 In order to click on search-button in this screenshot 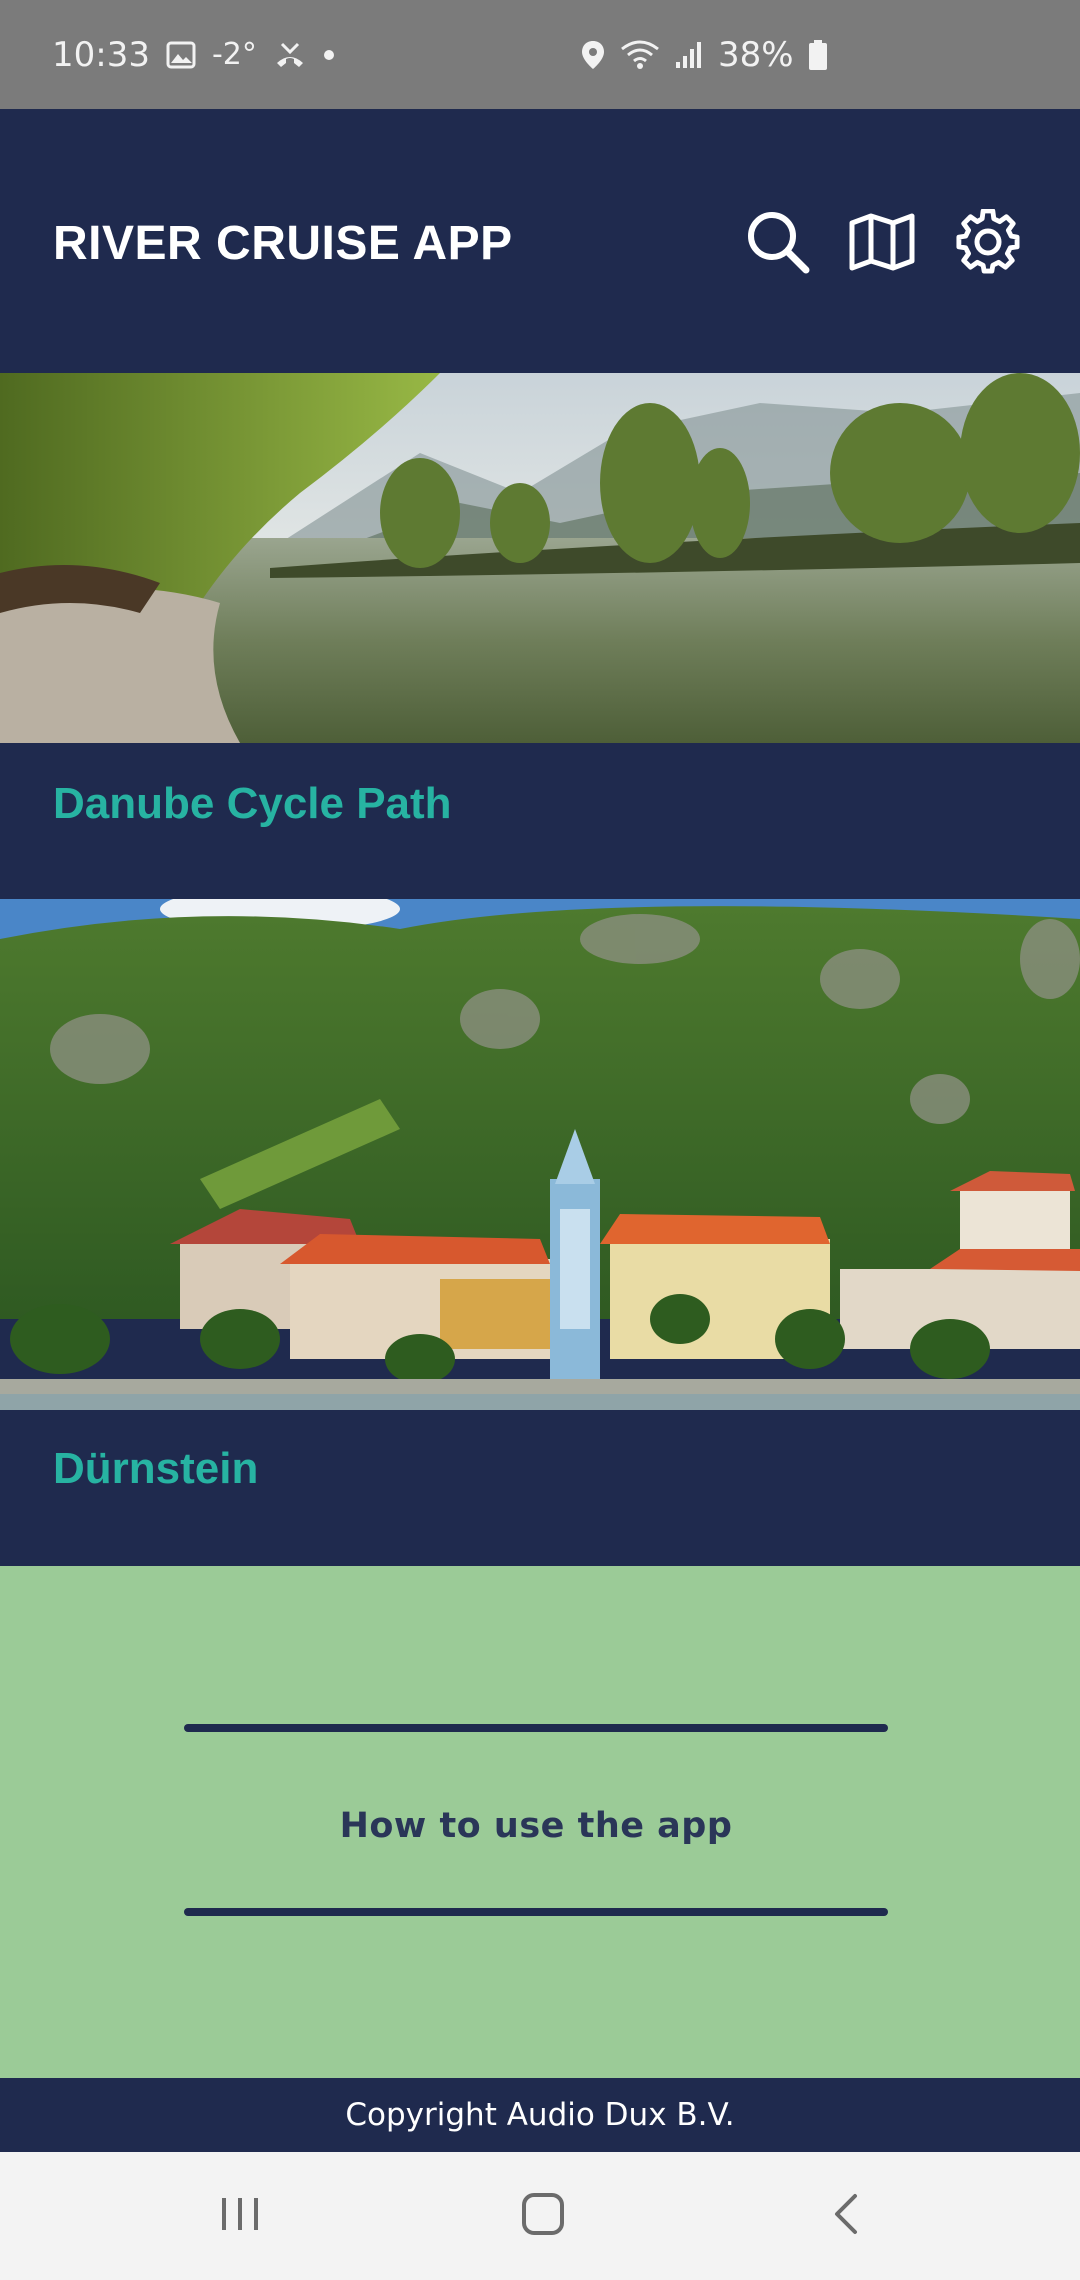, I will do `click(778, 244)`.